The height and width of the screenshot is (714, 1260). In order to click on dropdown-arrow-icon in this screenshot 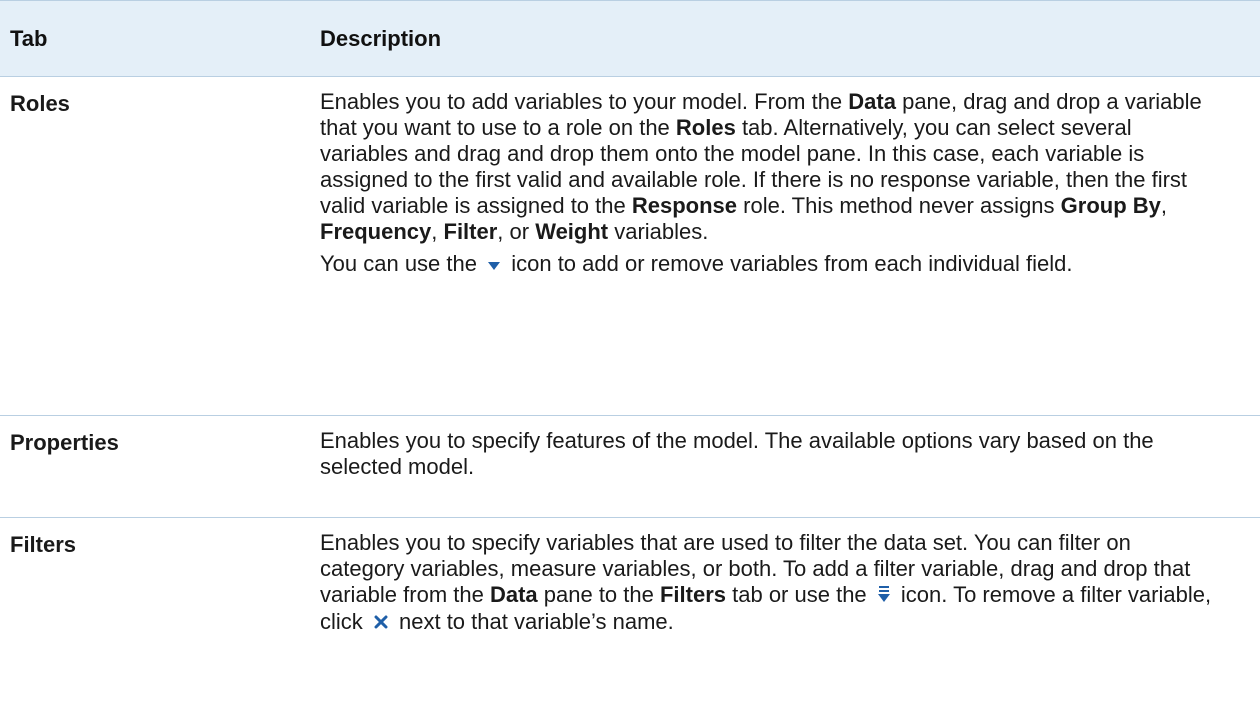, I will do `click(494, 265)`.